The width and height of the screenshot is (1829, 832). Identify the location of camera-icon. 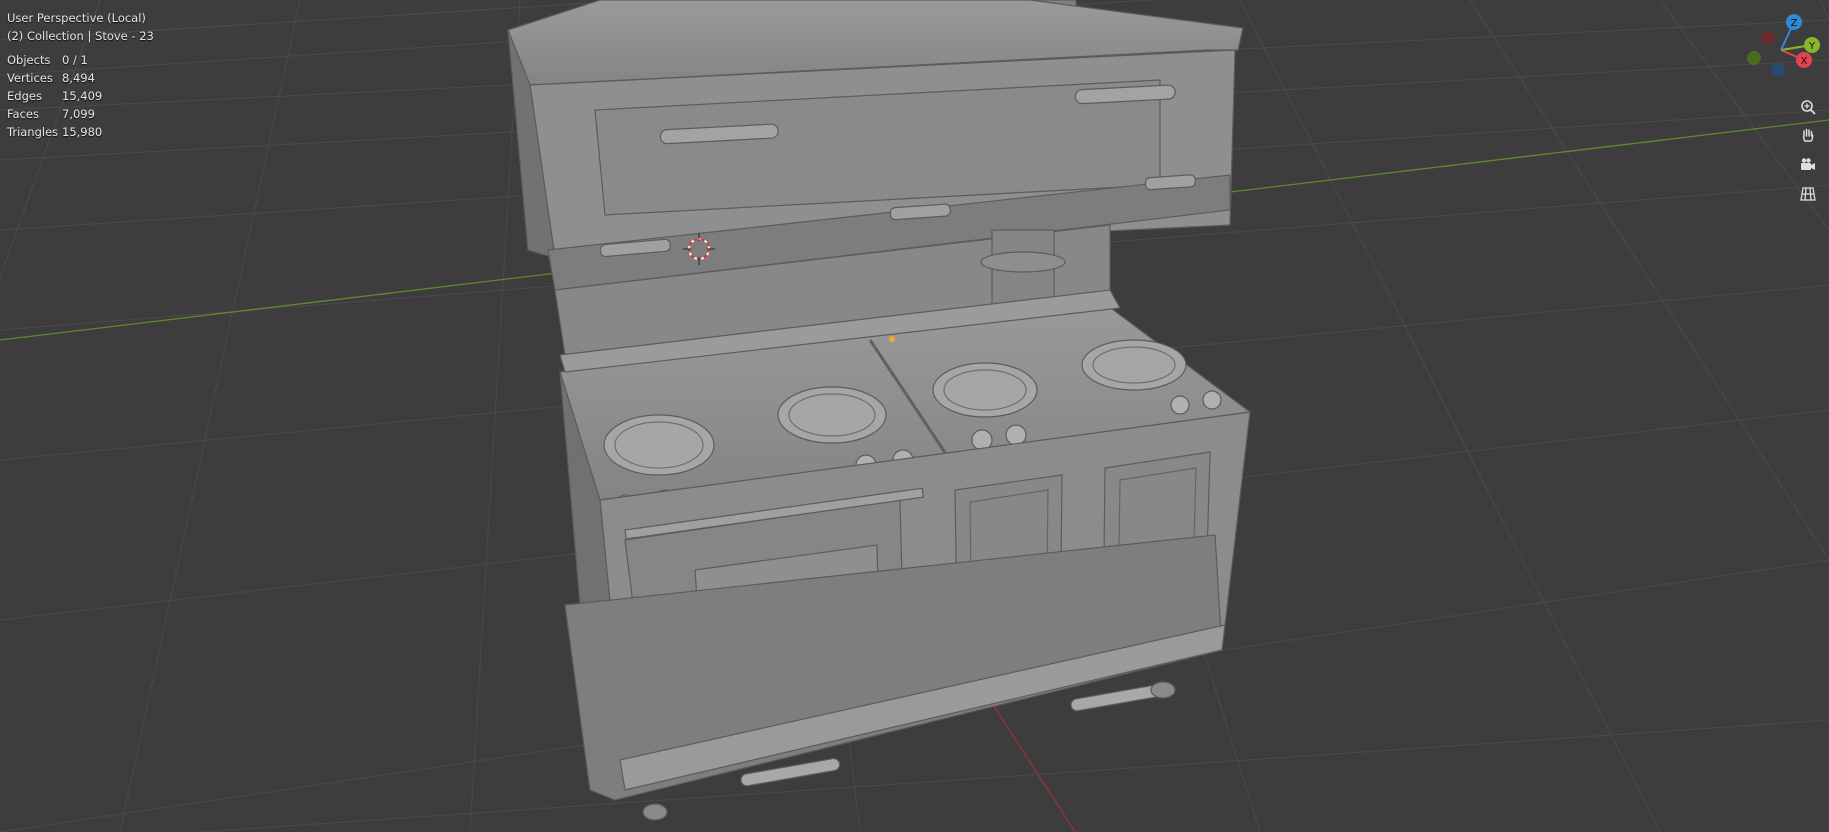
(1808, 164).